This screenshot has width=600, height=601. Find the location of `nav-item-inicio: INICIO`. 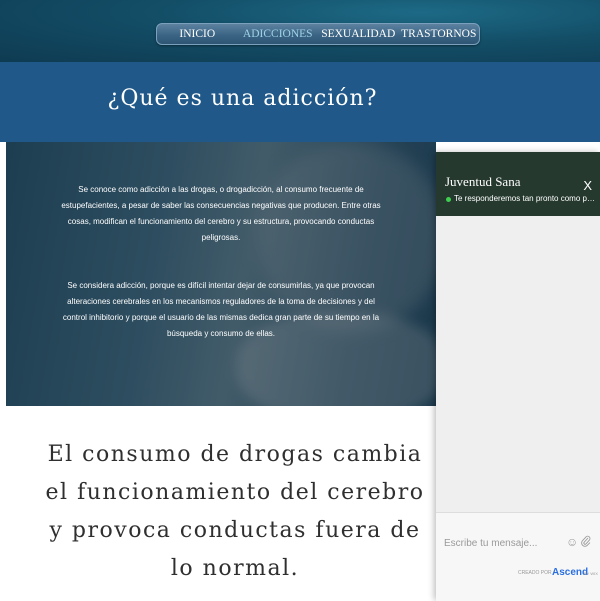

nav-item-inicio: INICIO is located at coordinates (197, 34).